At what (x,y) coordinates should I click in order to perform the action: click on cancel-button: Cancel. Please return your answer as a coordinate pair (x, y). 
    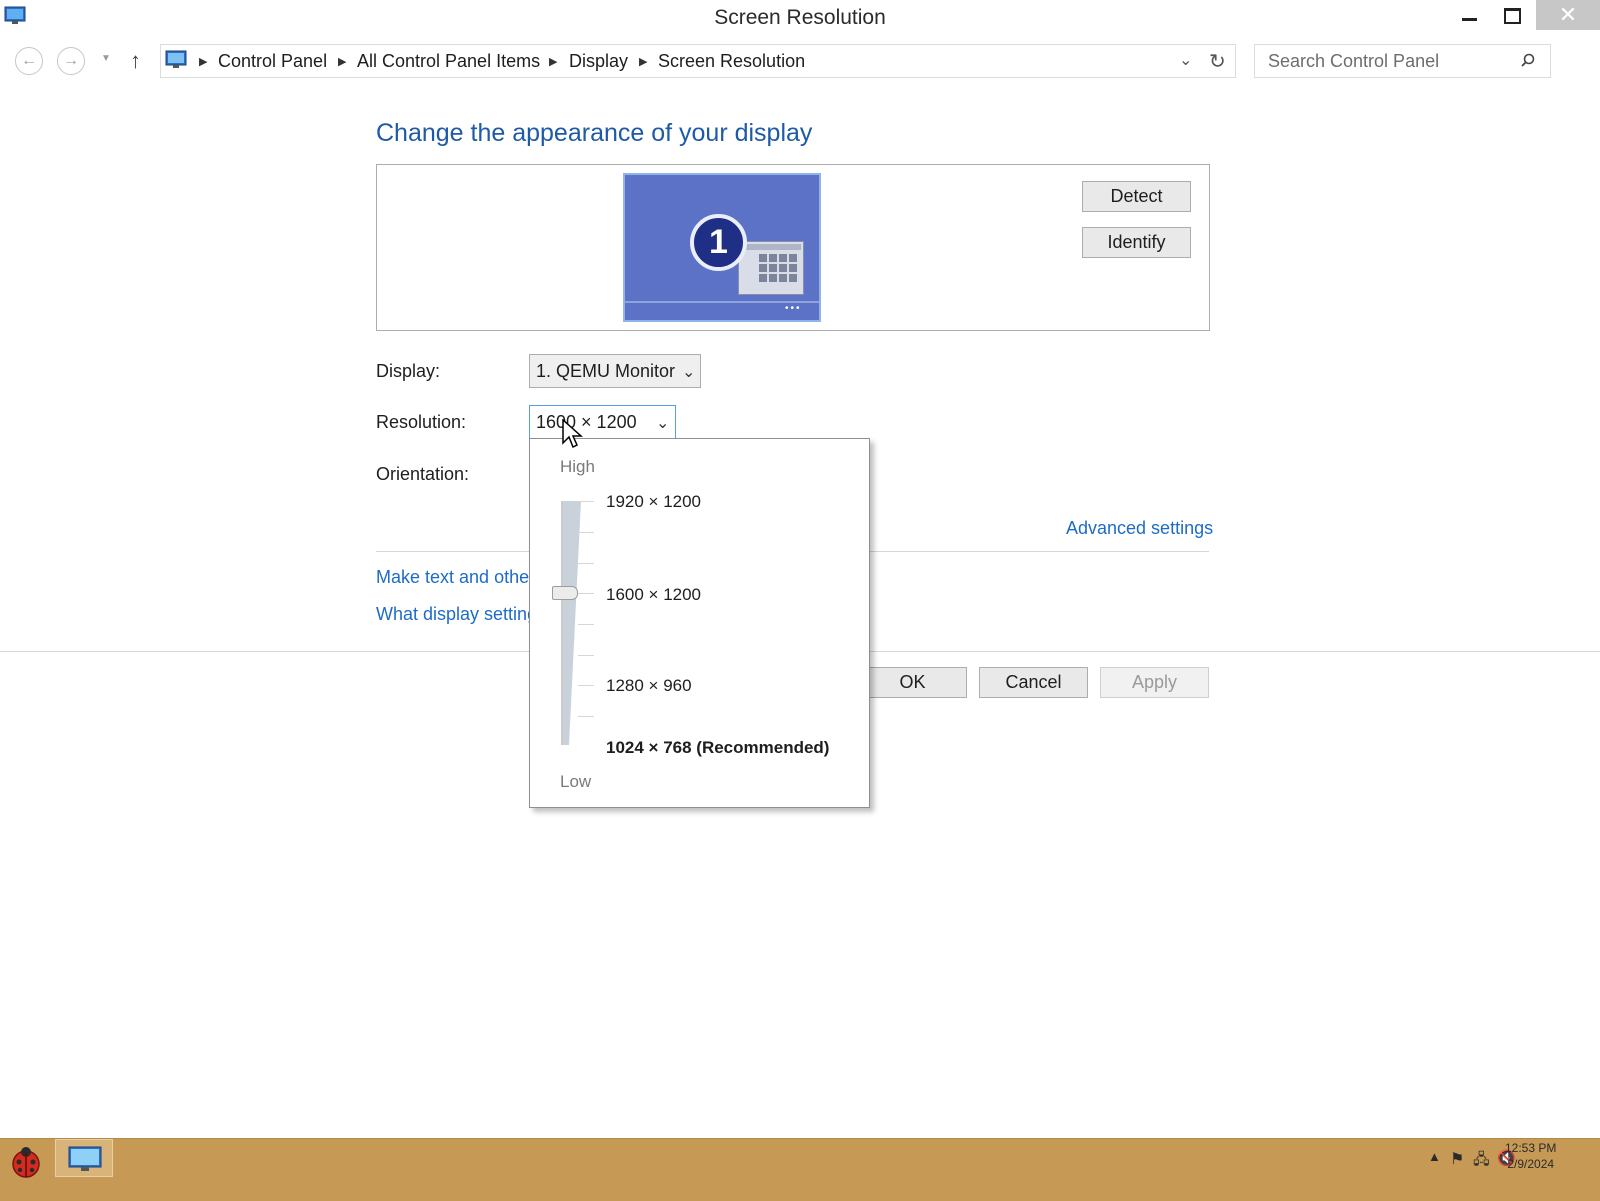
    Looking at the image, I should click on (1033, 682).